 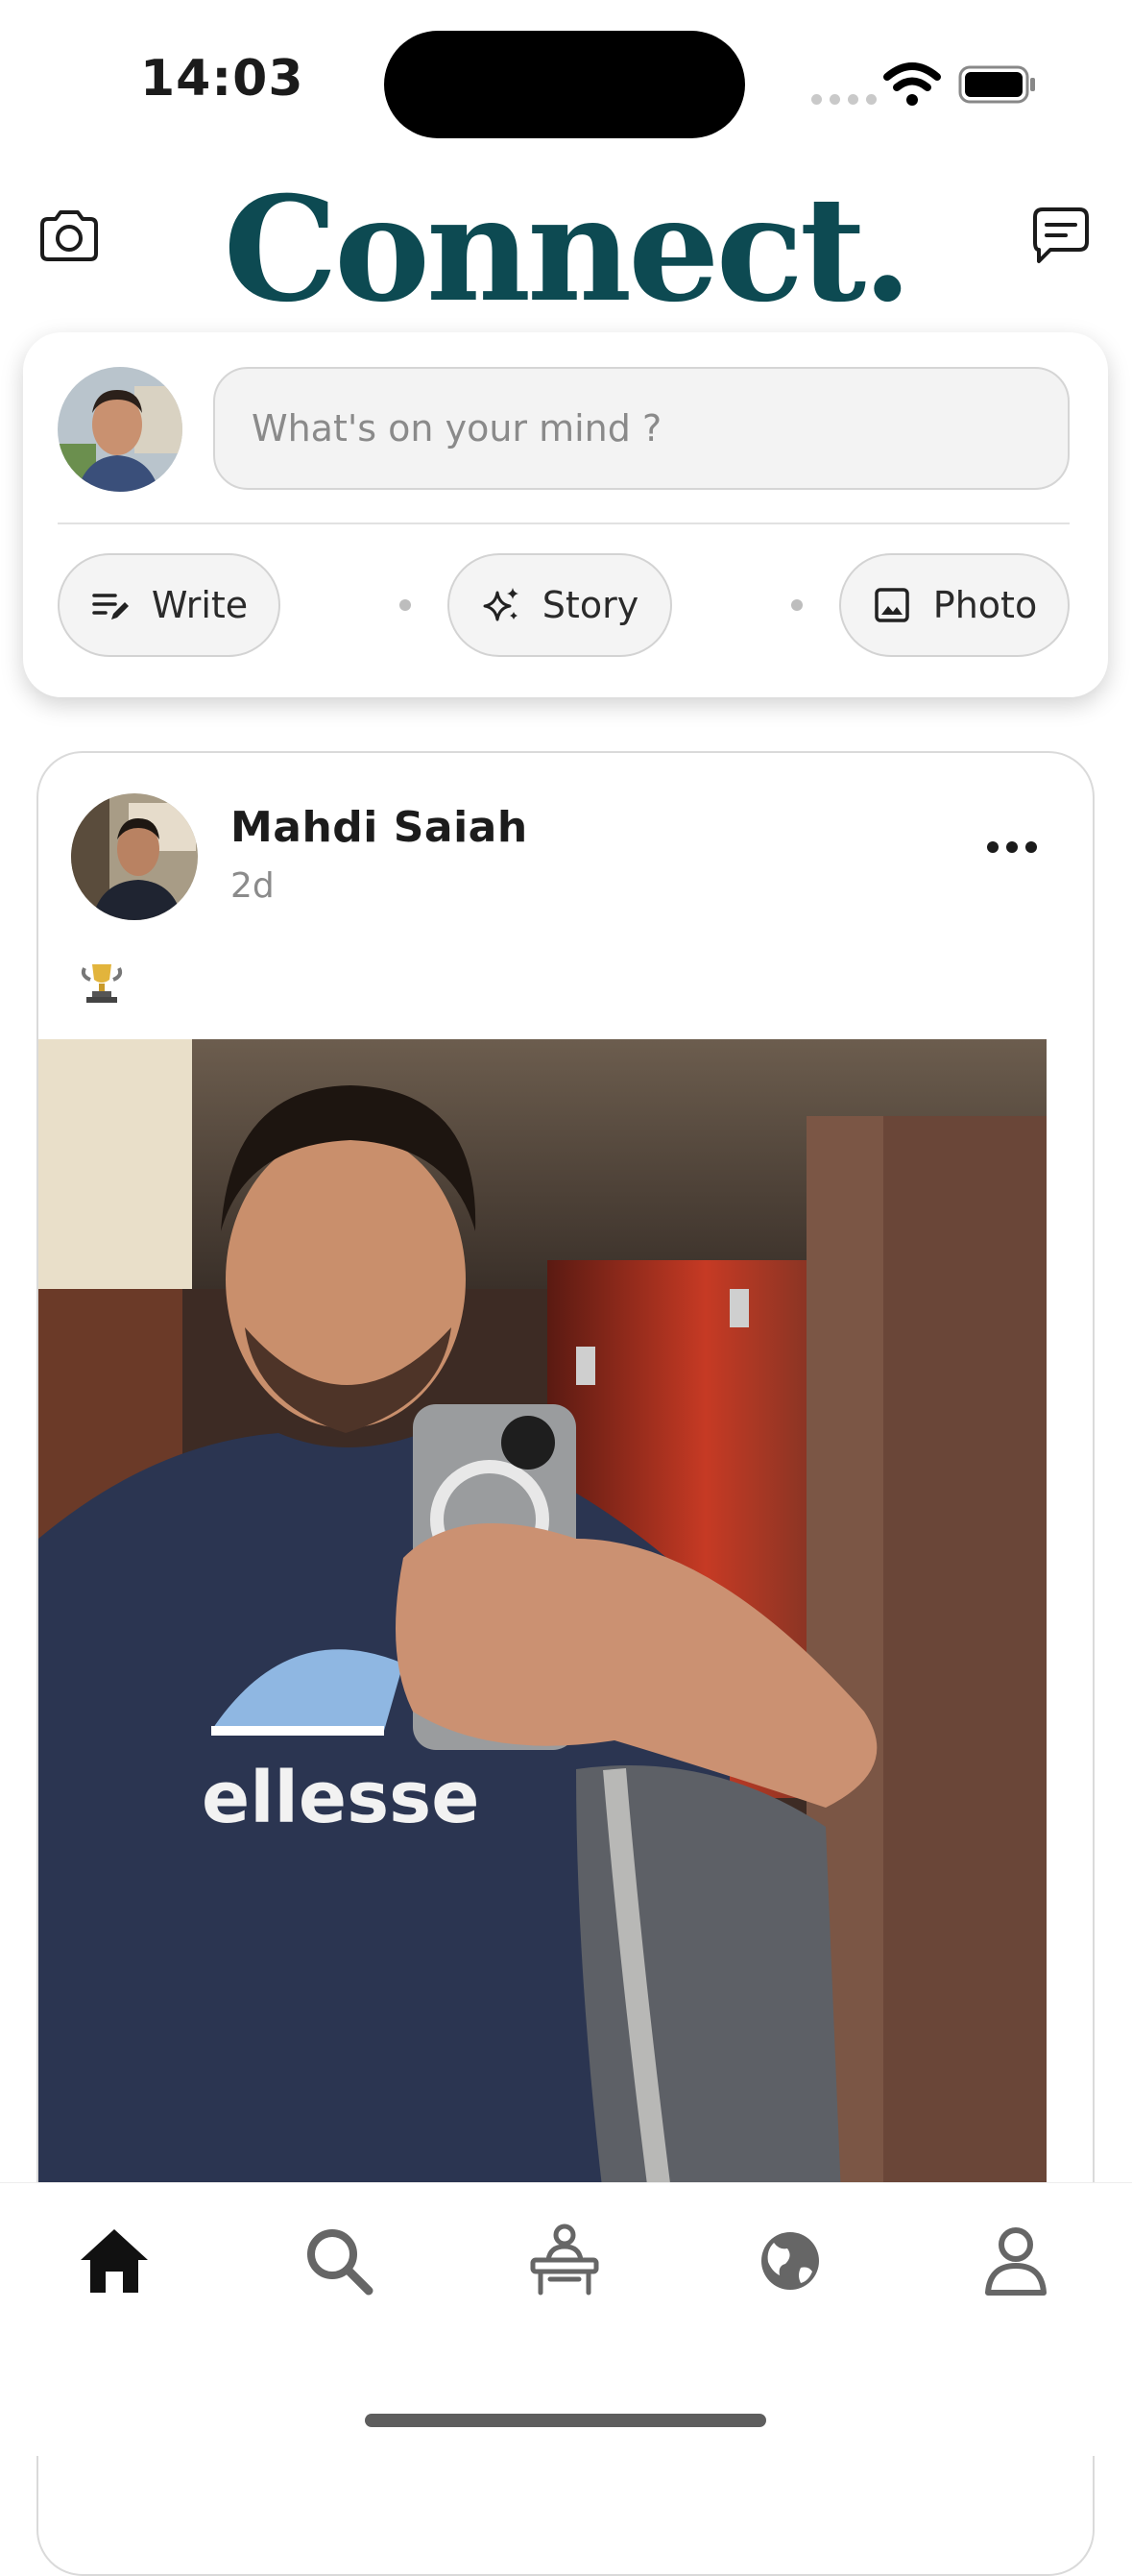 I want to click on post-composer: Write Story Photo, so click(x=565, y=514).